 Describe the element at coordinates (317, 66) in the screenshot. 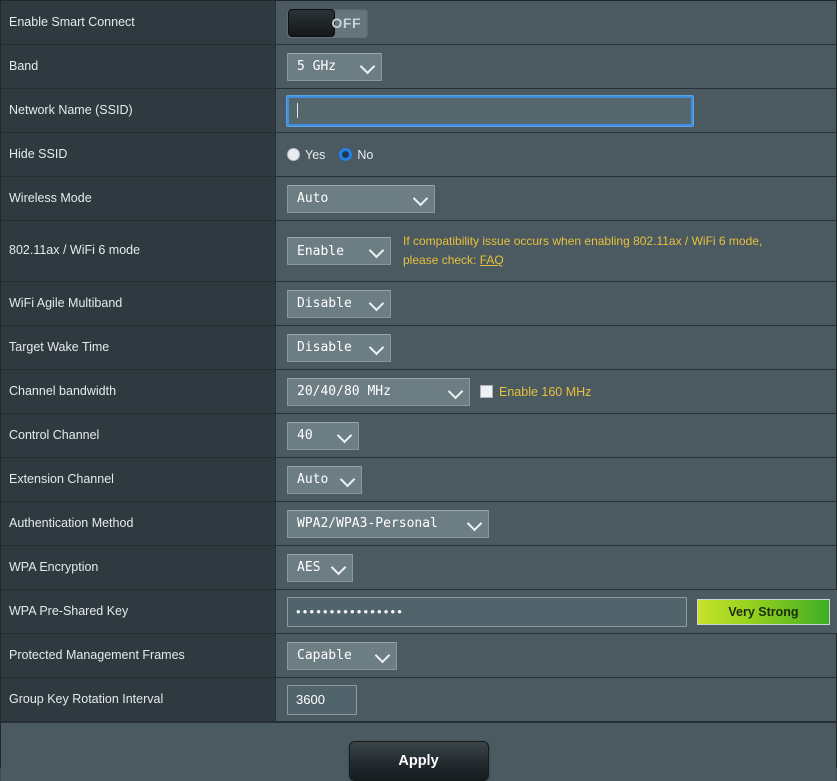

I see `band-select-value: 5 GHz` at that location.